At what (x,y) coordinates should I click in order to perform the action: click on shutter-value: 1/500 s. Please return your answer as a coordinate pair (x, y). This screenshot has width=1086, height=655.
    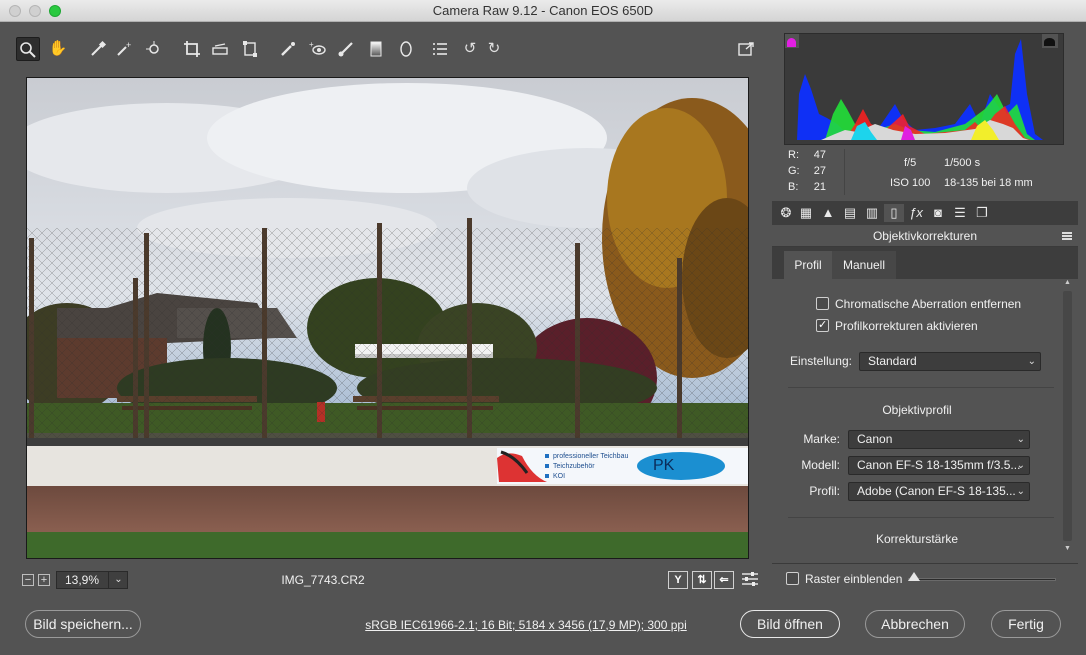
    Looking at the image, I should click on (962, 163).